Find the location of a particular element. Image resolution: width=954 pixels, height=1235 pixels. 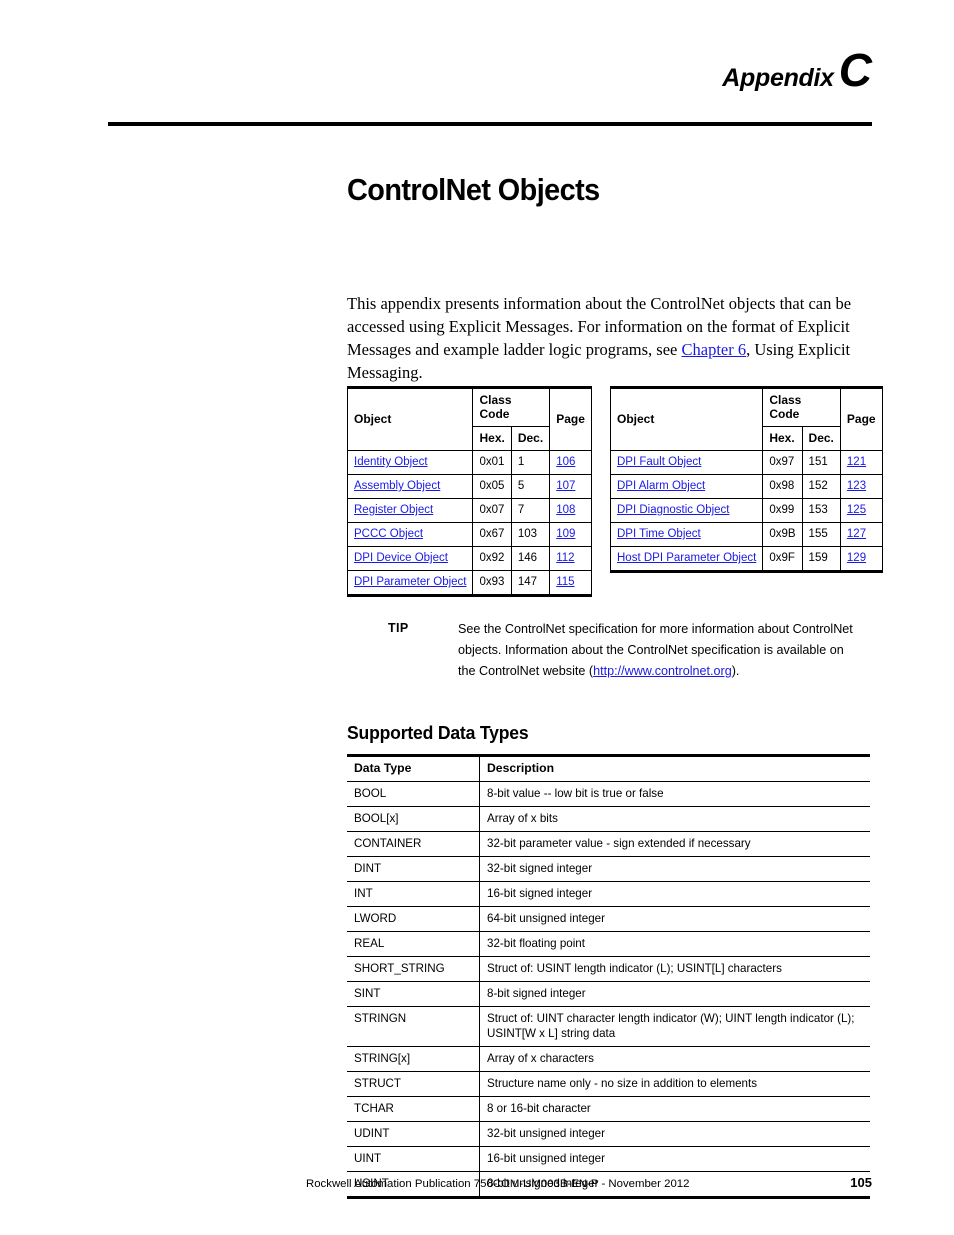

table-row: DPI Device Object 0x92 146 112 is located at coordinates (469, 558).